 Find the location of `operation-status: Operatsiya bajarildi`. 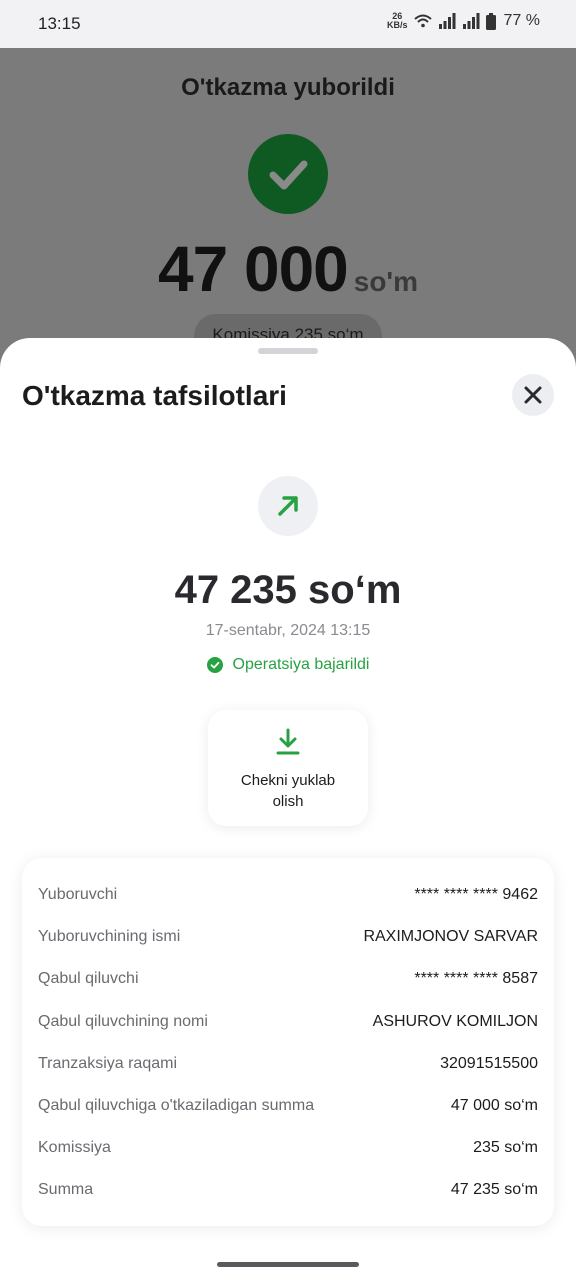

operation-status: Operatsiya bajarildi is located at coordinates (288, 665).